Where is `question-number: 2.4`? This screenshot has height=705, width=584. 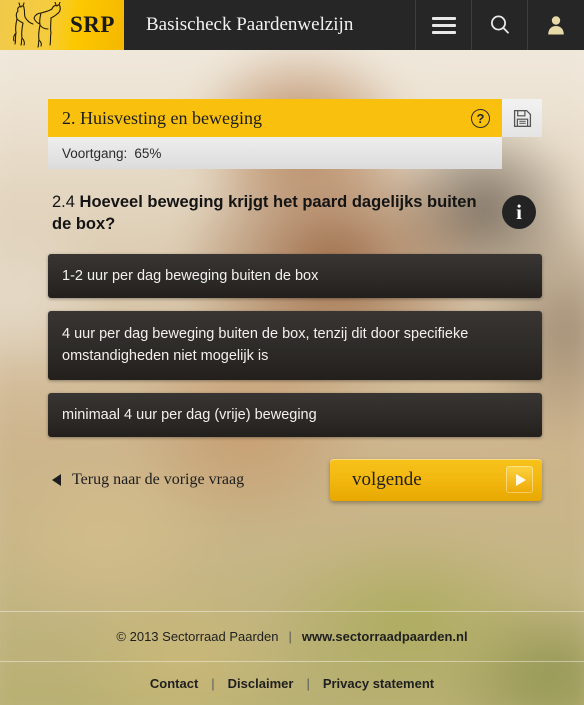
question-number: 2.4 is located at coordinates (63, 202).